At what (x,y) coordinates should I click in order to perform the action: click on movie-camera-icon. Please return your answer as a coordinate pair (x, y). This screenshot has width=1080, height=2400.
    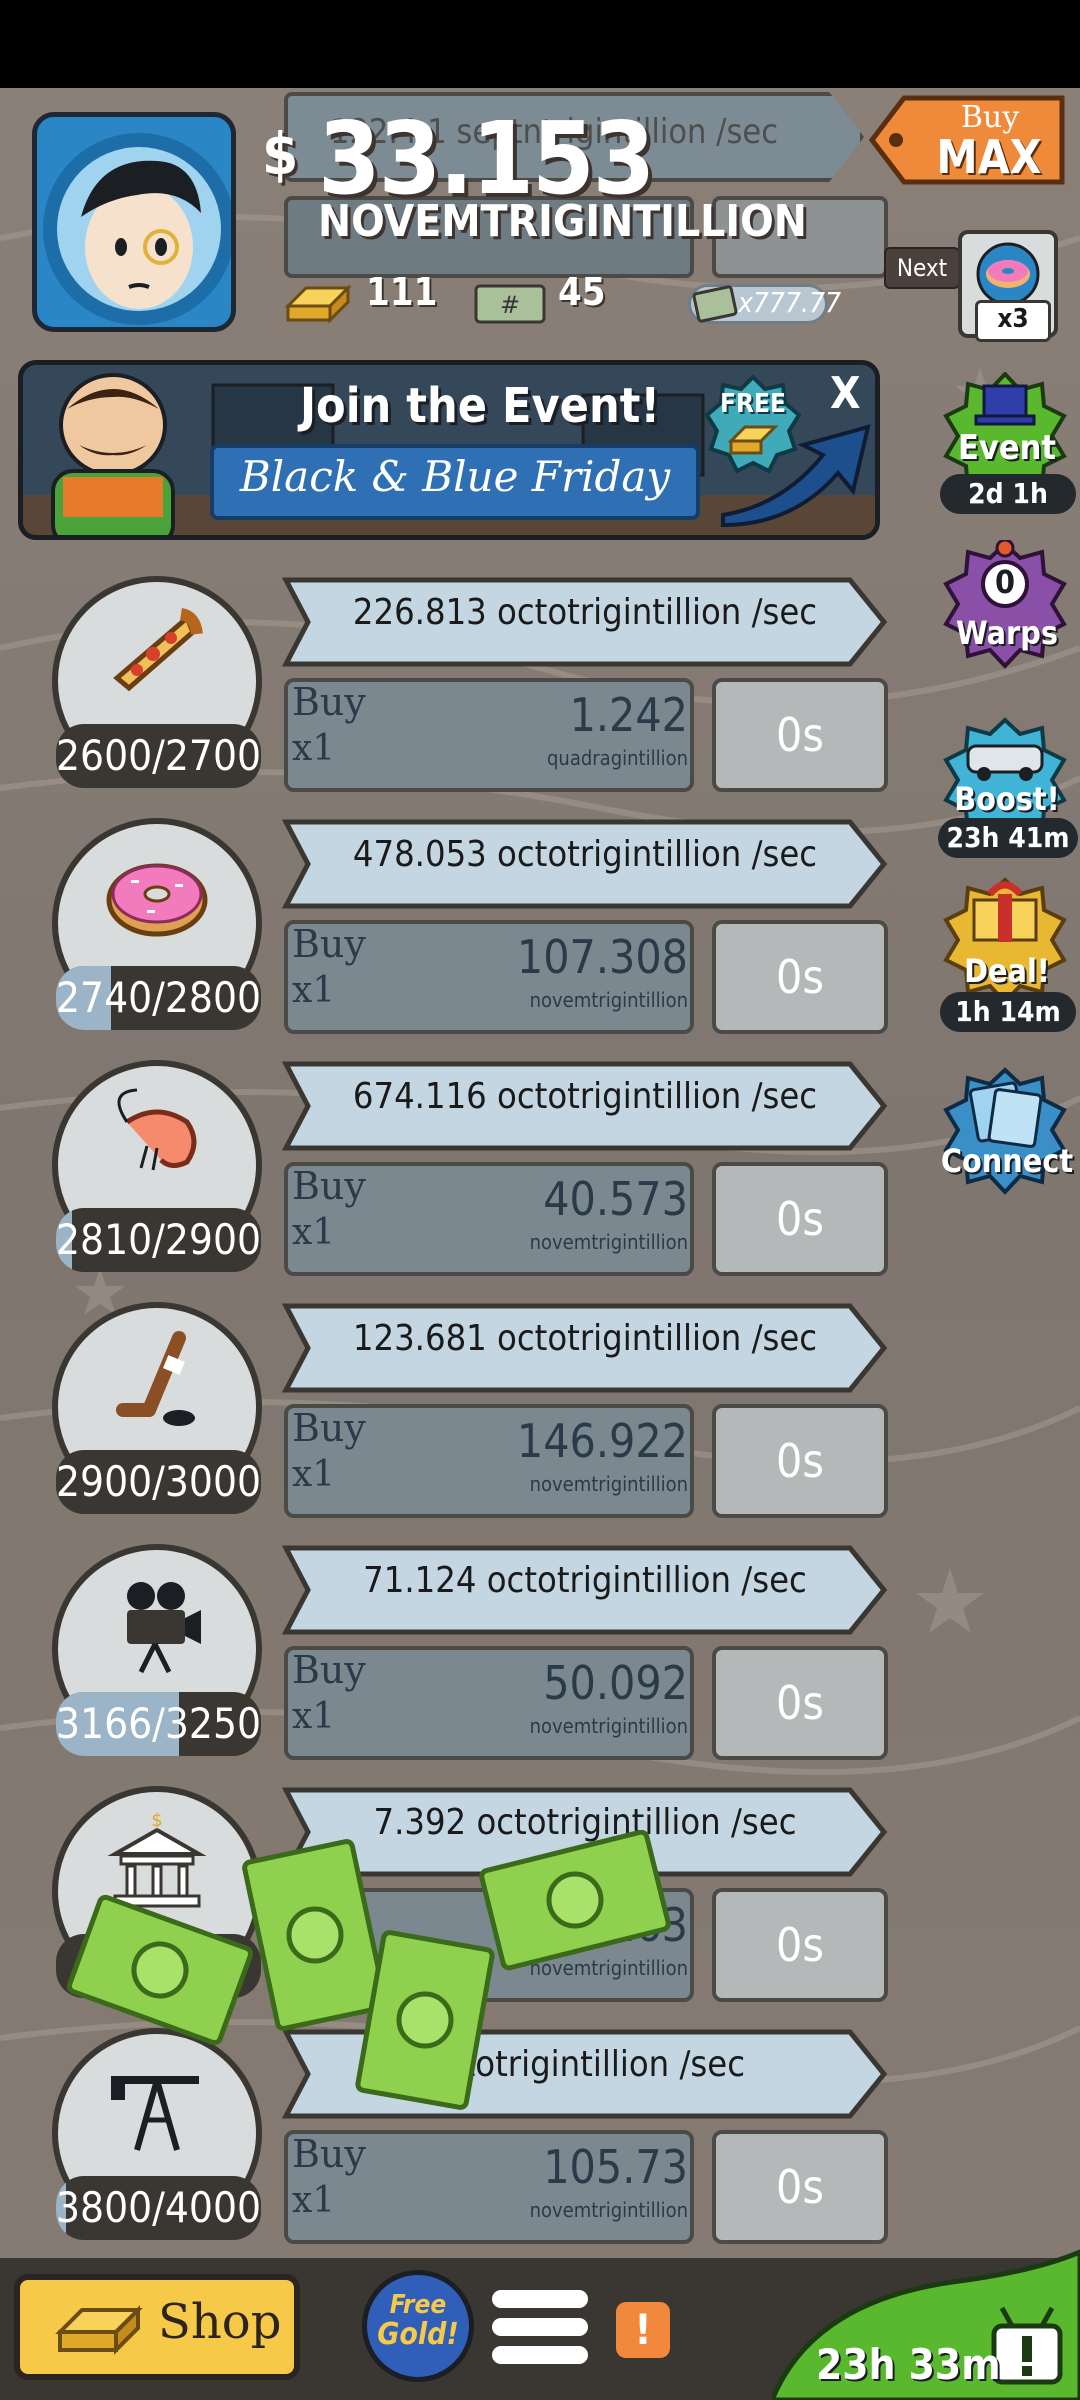
    Looking at the image, I should click on (164, 1628).